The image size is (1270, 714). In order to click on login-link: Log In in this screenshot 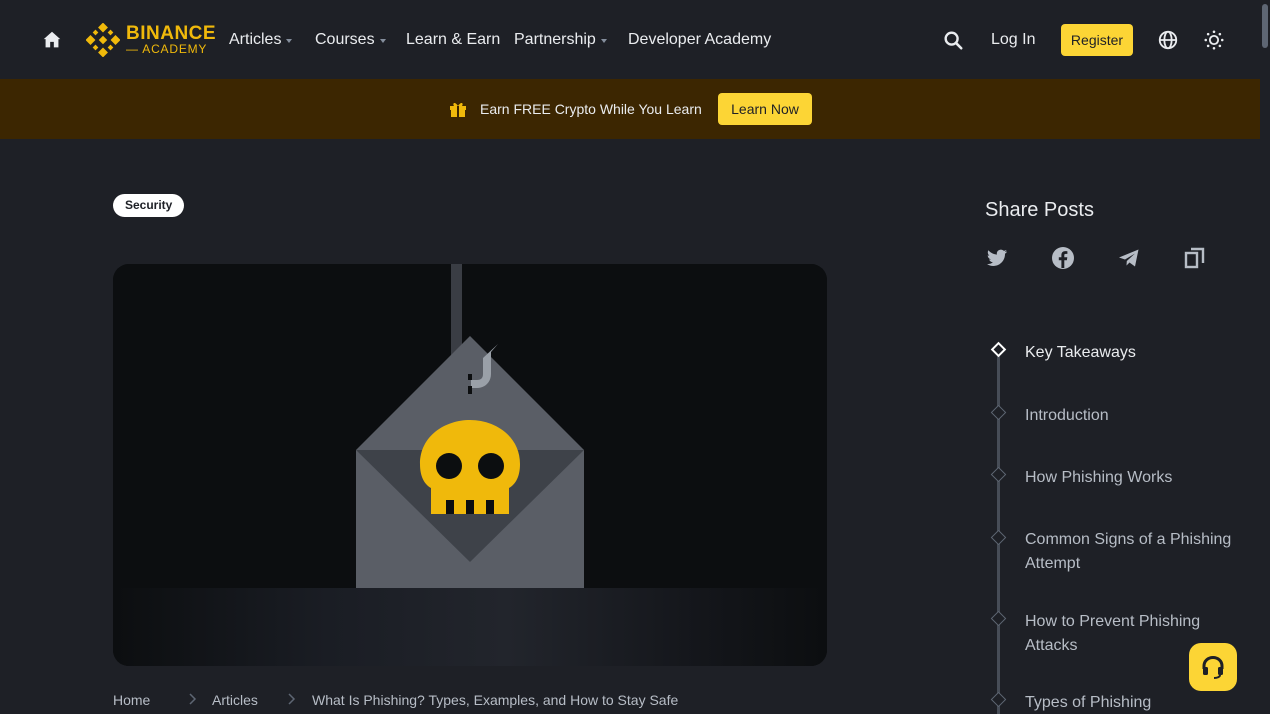, I will do `click(1013, 40)`.